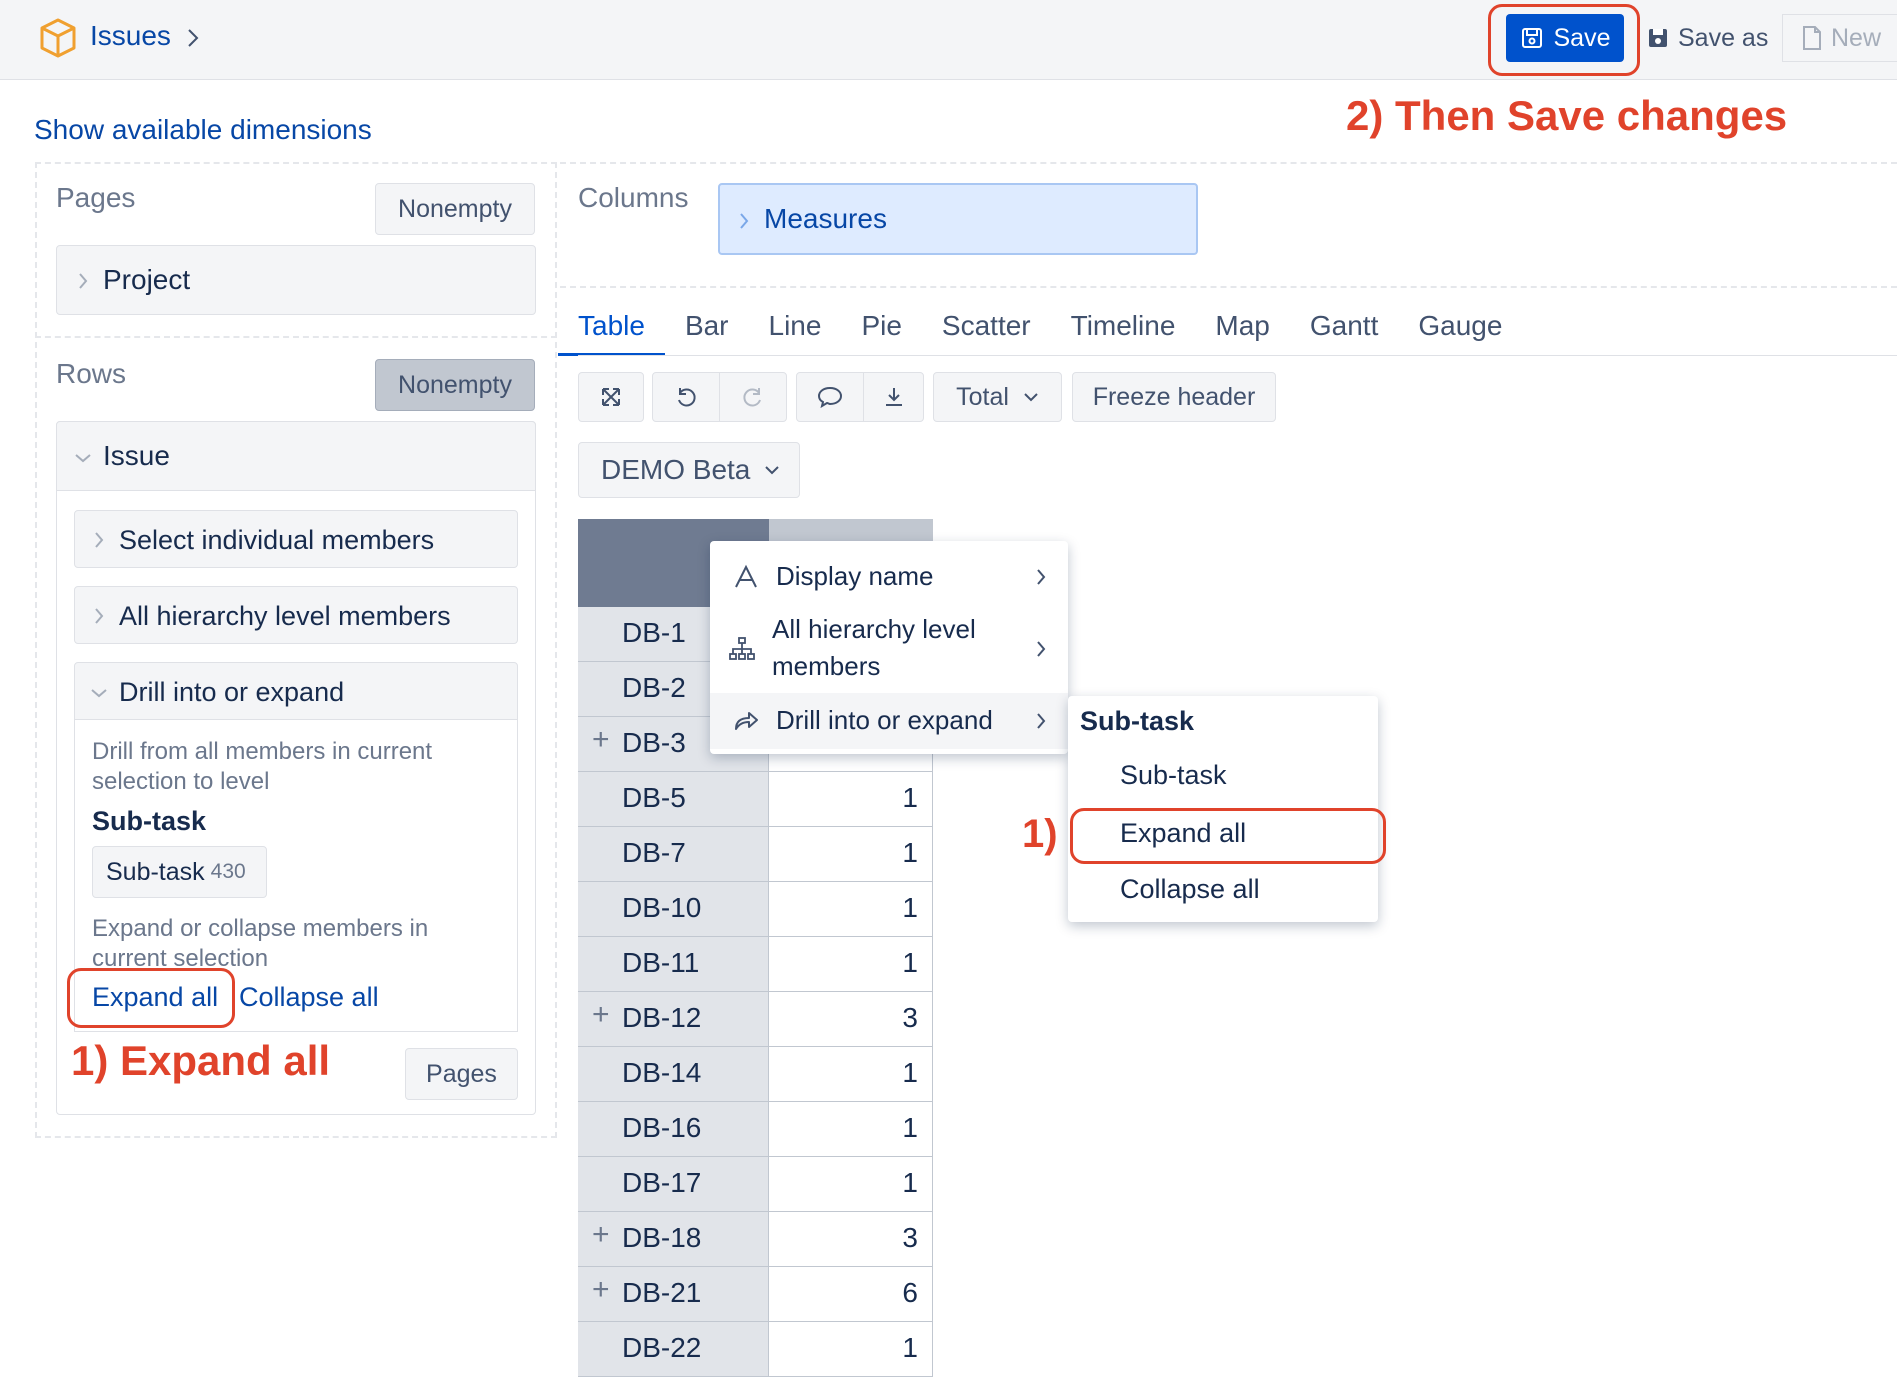 The image size is (1897, 1377). What do you see at coordinates (673, 909) in the screenshot?
I see `row-header-cell: DB-10` at bounding box center [673, 909].